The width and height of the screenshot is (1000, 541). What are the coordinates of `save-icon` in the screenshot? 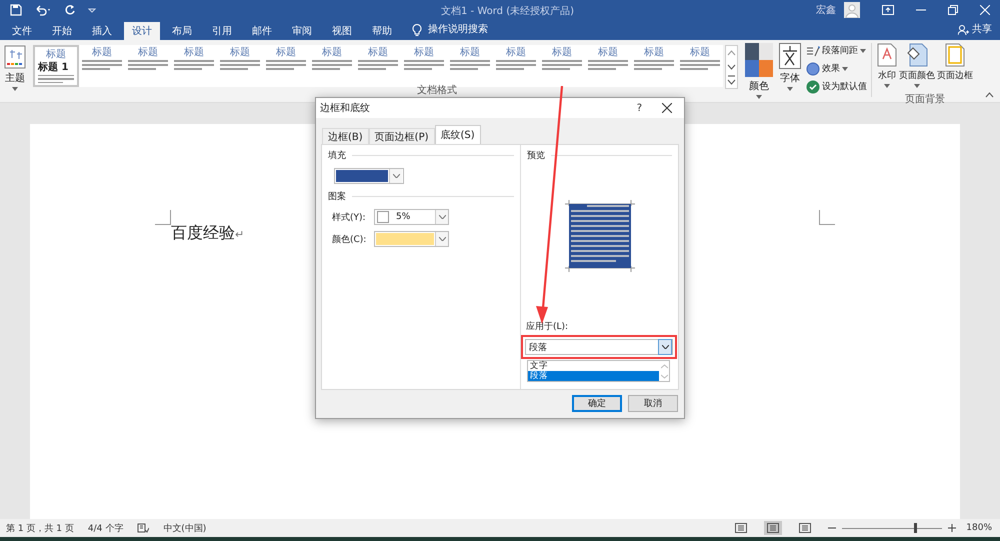 It's located at (16, 10).